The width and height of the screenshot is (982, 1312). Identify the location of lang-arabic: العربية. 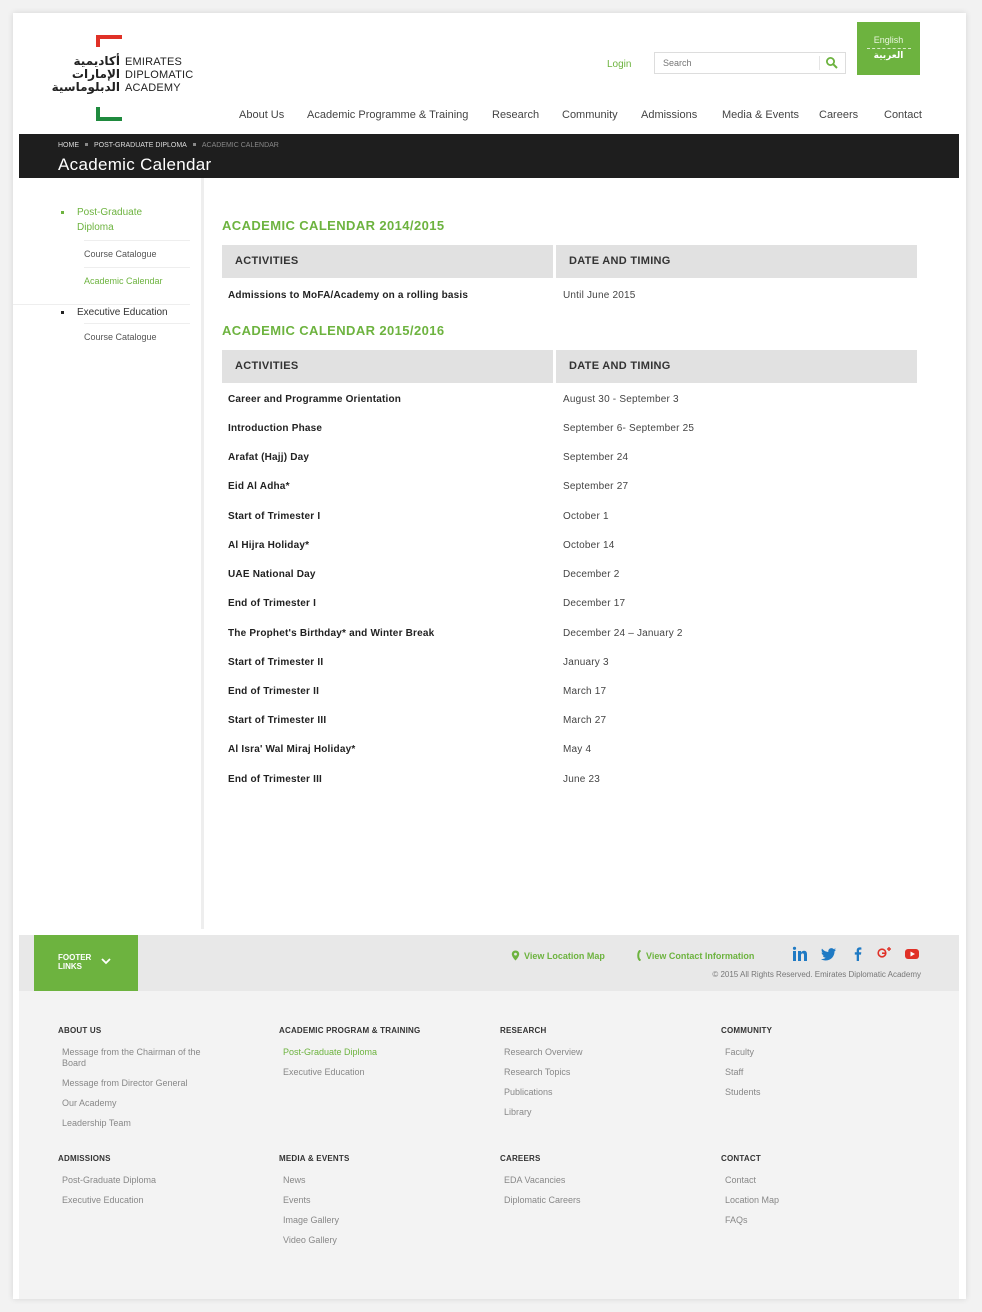
(888, 56).